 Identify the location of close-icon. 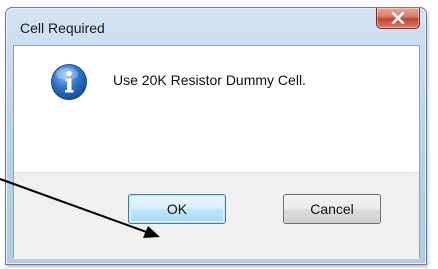
(398, 18).